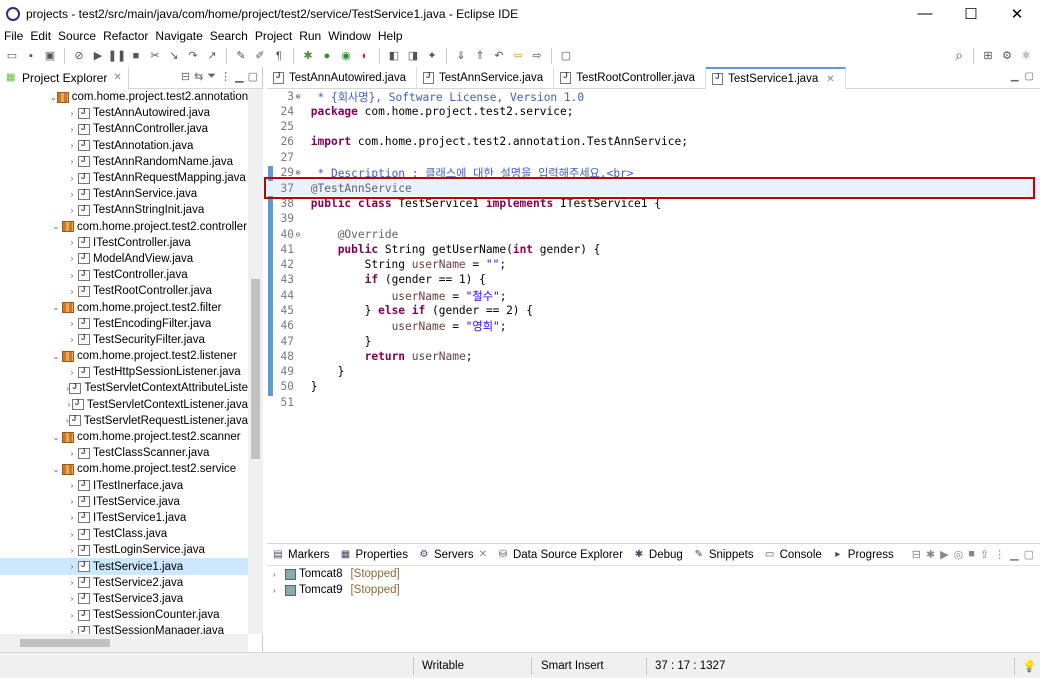  Describe the element at coordinates (124, 453) in the screenshot. I see `tree-file-item: › TestClassScanner.java` at that location.